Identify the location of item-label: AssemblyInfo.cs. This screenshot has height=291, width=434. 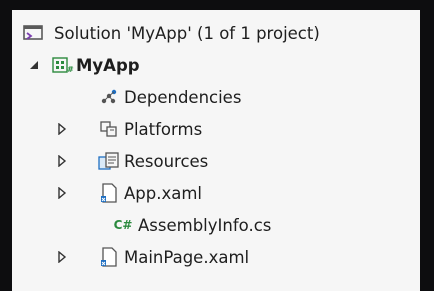
(205, 225).